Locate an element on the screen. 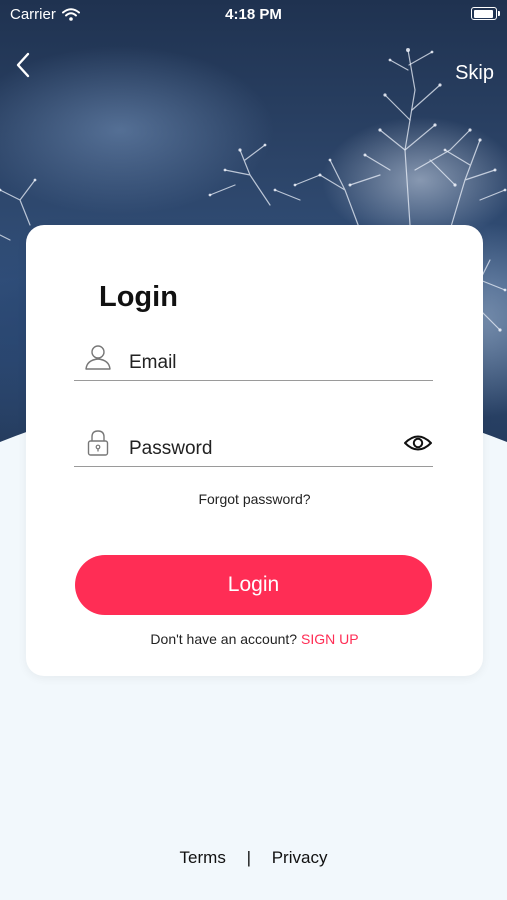 The height and width of the screenshot is (900, 507). sign-up-link: SIGN UP is located at coordinates (330, 639).